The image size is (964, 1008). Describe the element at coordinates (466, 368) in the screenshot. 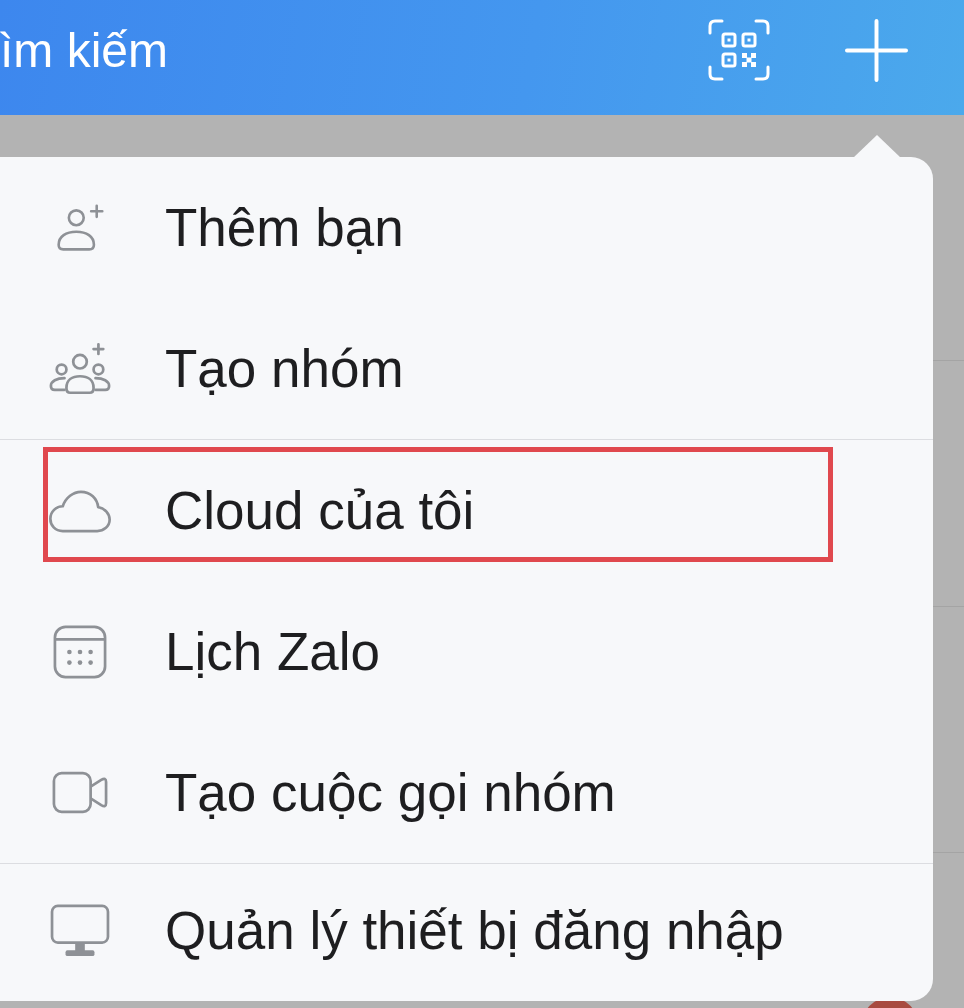

I see `menu-item: Tạo nhóm` at that location.